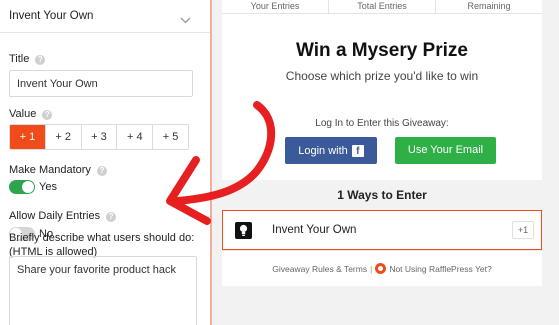 The image size is (559, 325). Describe the element at coordinates (319, 269) in the screenshot. I see `rules-link: Giveaway Rules & Terms` at that location.